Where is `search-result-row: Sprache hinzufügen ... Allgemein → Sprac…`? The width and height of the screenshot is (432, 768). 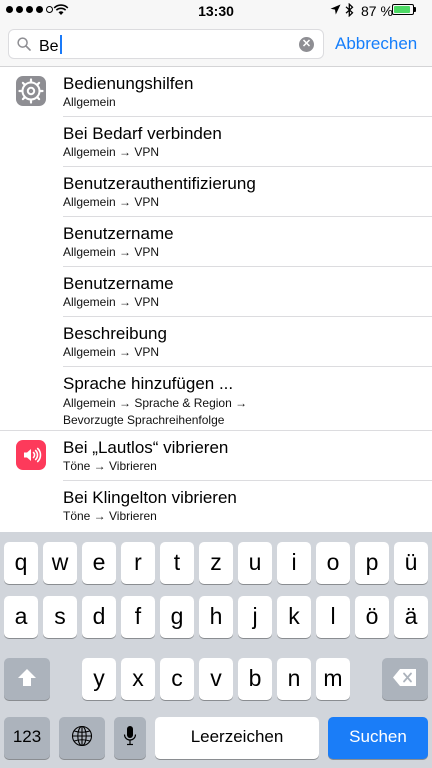 search-result-row: Sprache hinzufügen ... Allgemein → Sprac… is located at coordinates (216, 399).